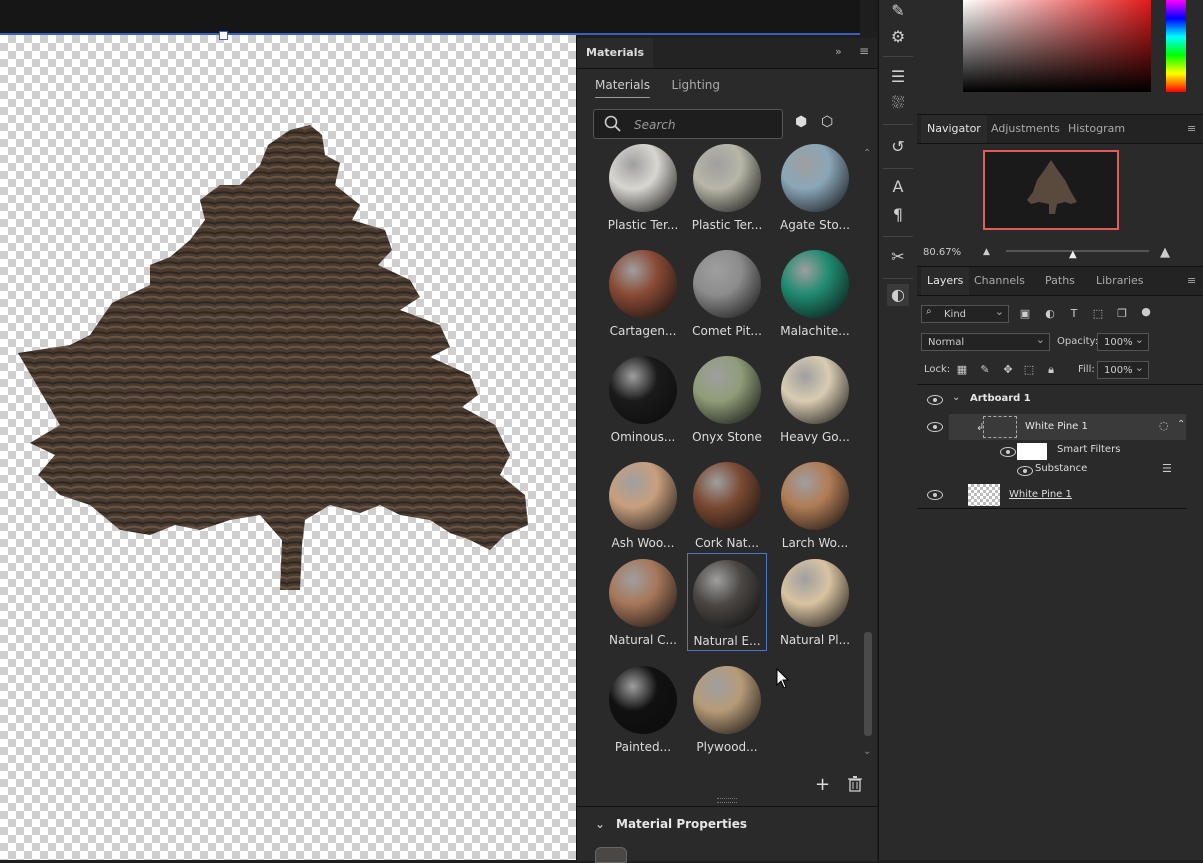 The height and width of the screenshot is (863, 1203). Describe the element at coordinates (1053, 400) in the screenshot. I see `layer-row-artboard: ⌄ Artboard 1` at that location.